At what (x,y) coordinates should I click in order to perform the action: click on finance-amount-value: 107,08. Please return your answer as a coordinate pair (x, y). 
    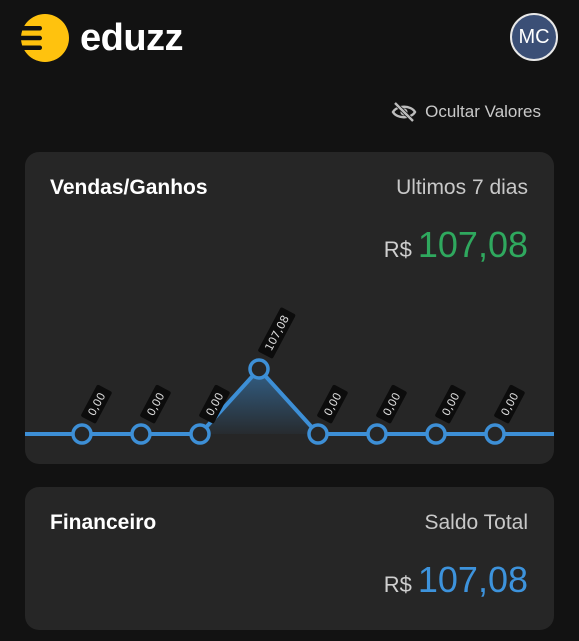
    Looking at the image, I should click on (472, 579).